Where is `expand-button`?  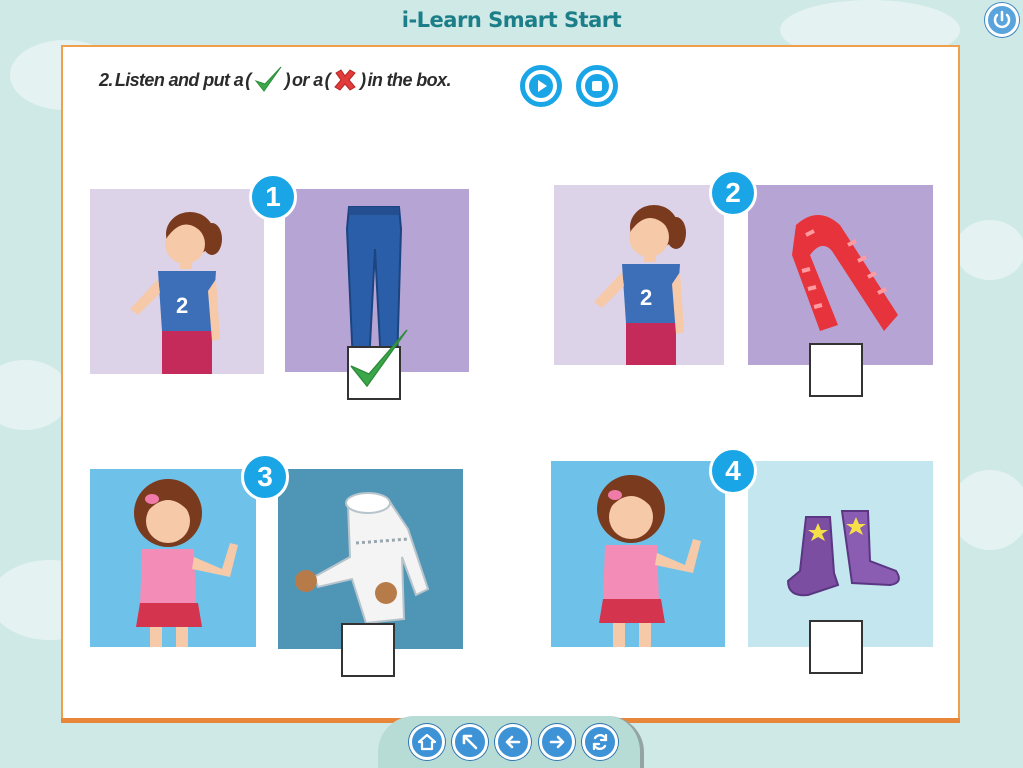
expand-button is located at coordinates (470, 742).